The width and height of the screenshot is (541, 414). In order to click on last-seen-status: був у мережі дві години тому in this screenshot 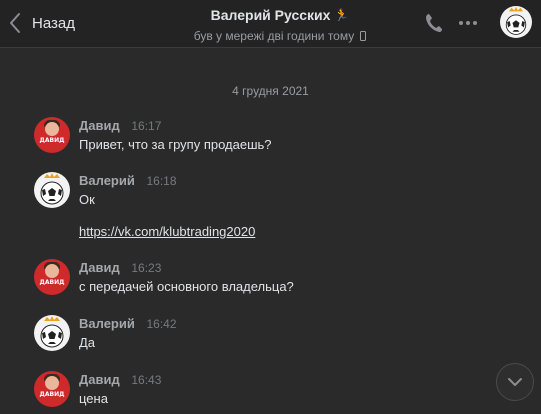, I will do `click(280, 36)`.